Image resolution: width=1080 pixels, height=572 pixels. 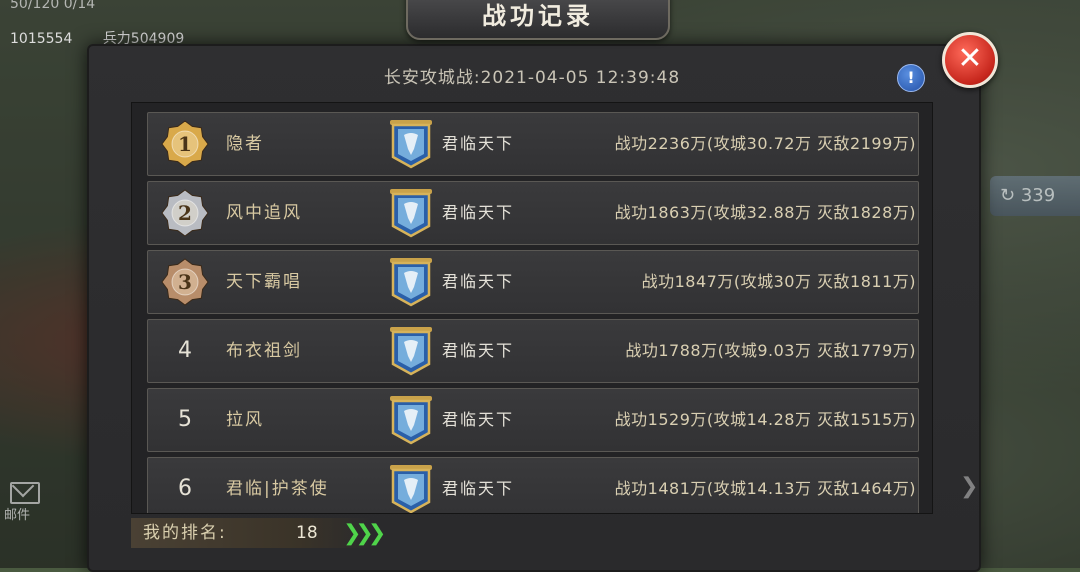 What do you see at coordinates (533, 213) in the screenshot?
I see `ranking-row: 2 风中追风 君临天下 战功1863万(攻城32.88万 灭敌1828万)` at bounding box center [533, 213].